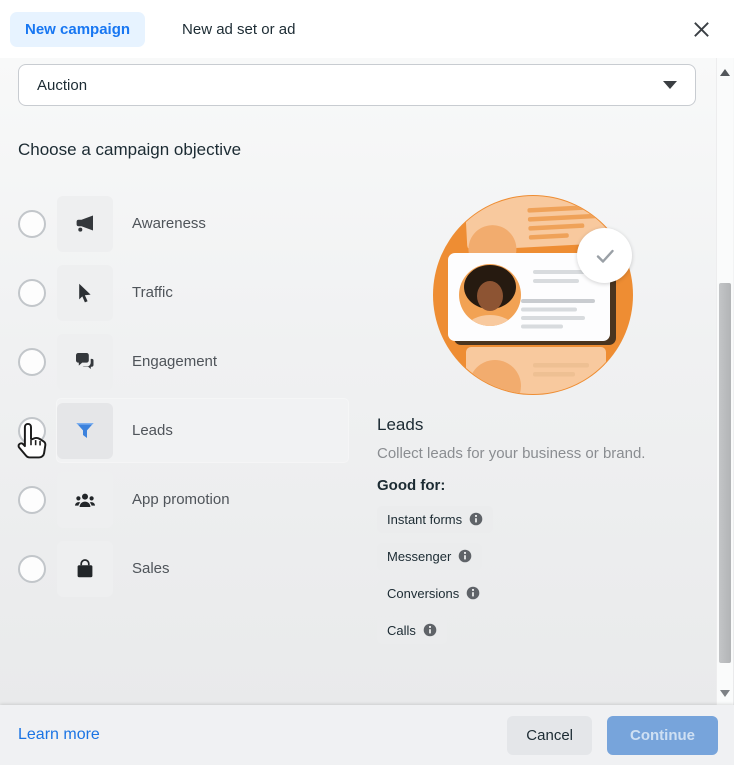 This screenshot has height=765, width=734. I want to click on detail-title: Leads, so click(400, 424).